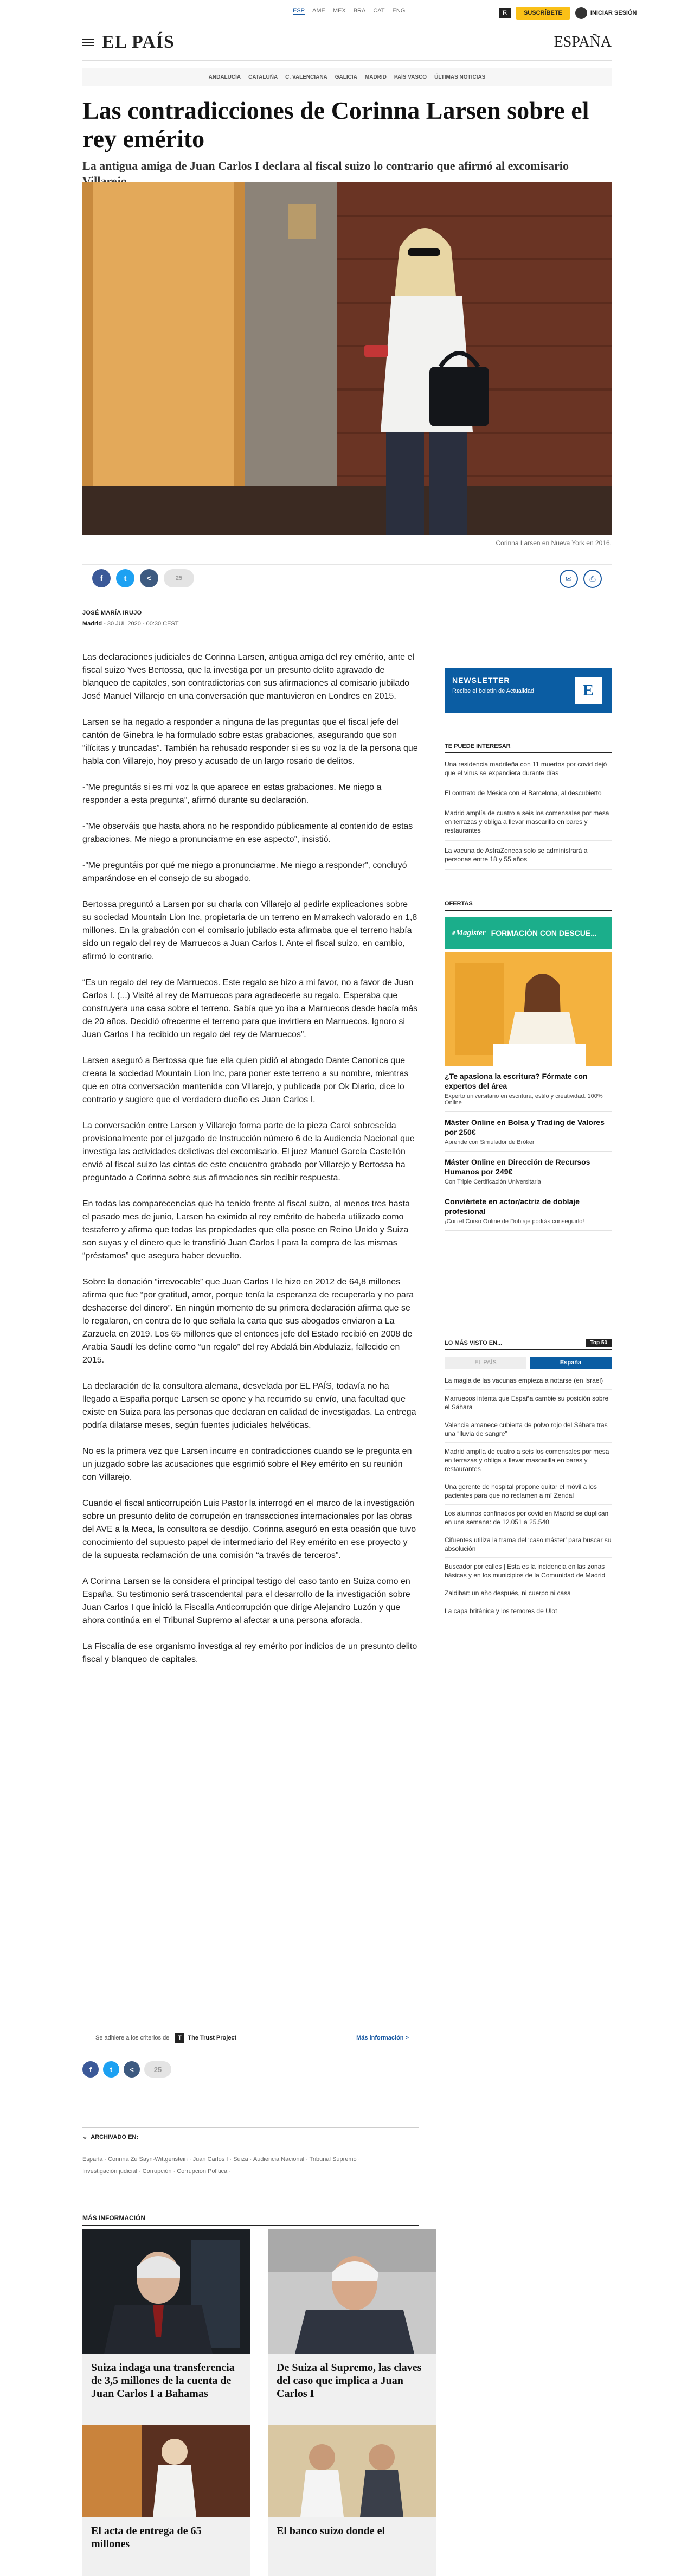 This screenshot has width=694, height=2576. I want to click on archived-title: ⌄ ARCHIVADO EN:, so click(250, 2137).